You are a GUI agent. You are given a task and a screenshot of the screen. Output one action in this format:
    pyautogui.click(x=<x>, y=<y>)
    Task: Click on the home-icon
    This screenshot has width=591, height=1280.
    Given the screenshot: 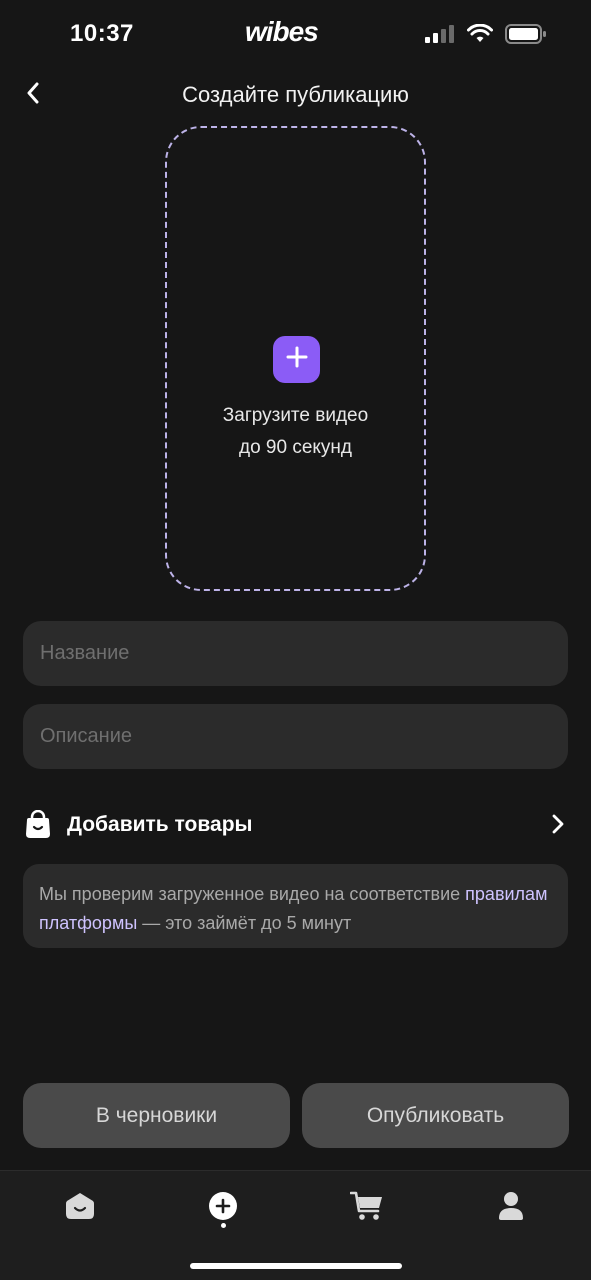 What is the action you would take?
    pyautogui.click(x=80, y=1208)
    